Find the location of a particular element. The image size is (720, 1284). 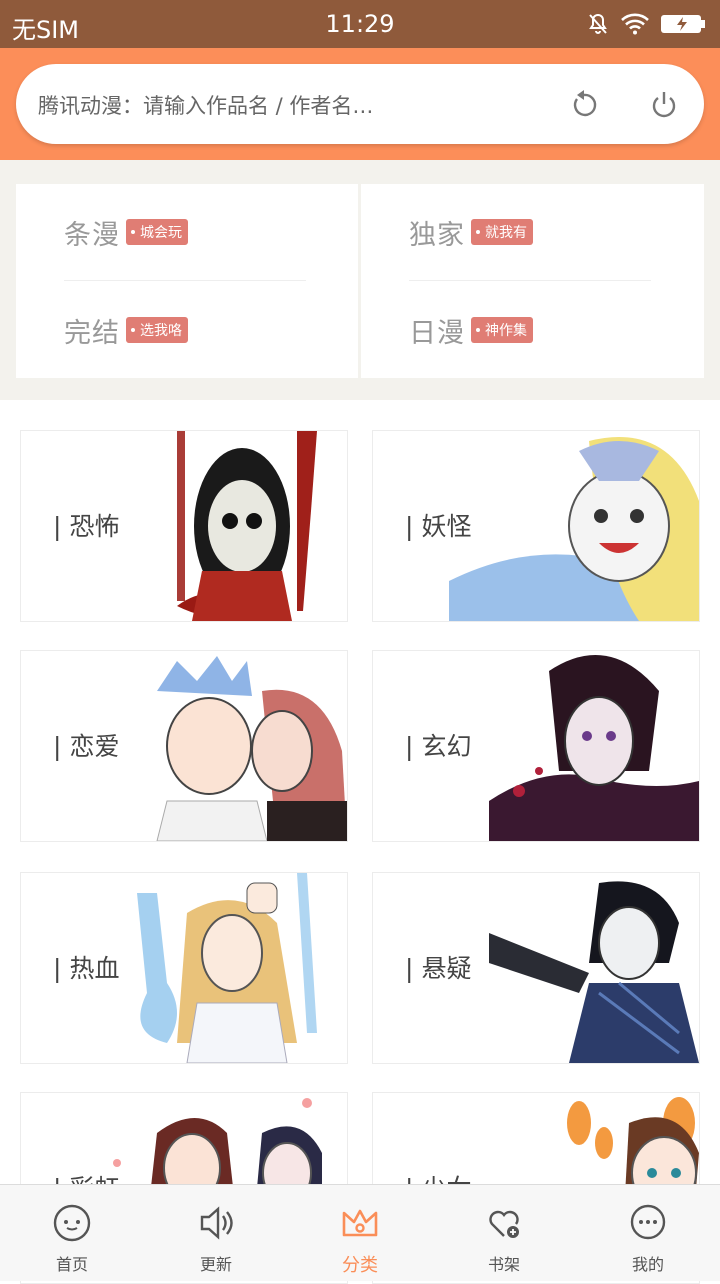

tab-label: 我的 is located at coordinates (647, 1264).